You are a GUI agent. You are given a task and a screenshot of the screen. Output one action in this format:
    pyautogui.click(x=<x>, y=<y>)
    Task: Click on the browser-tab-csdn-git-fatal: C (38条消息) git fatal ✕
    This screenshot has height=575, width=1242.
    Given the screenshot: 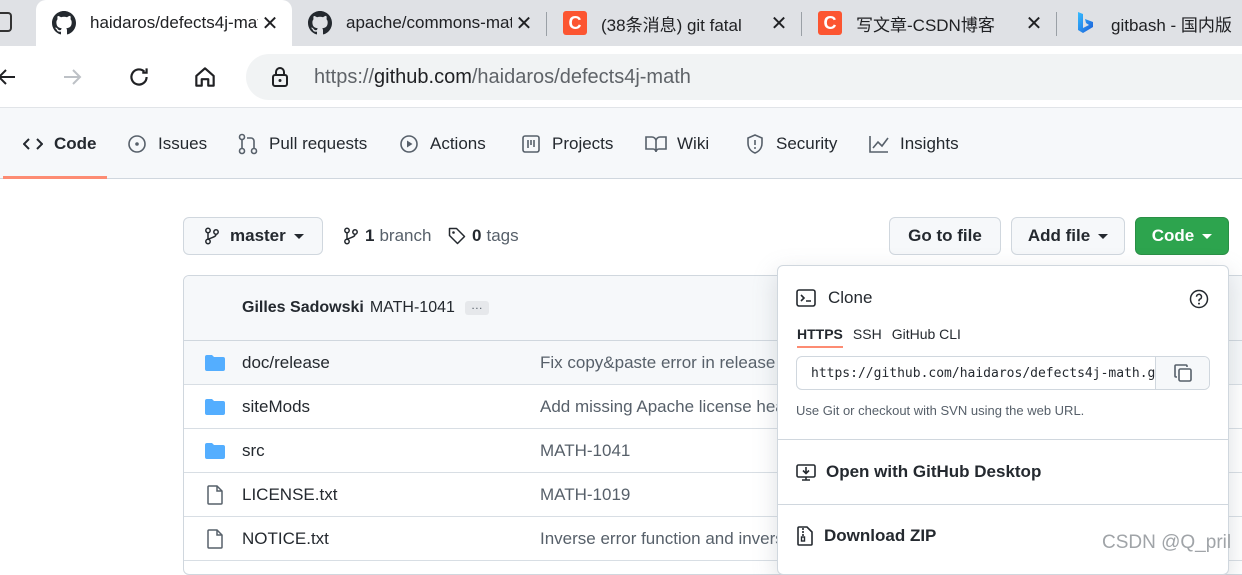 What is the action you would take?
    pyautogui.click(x=674, y=23)
    